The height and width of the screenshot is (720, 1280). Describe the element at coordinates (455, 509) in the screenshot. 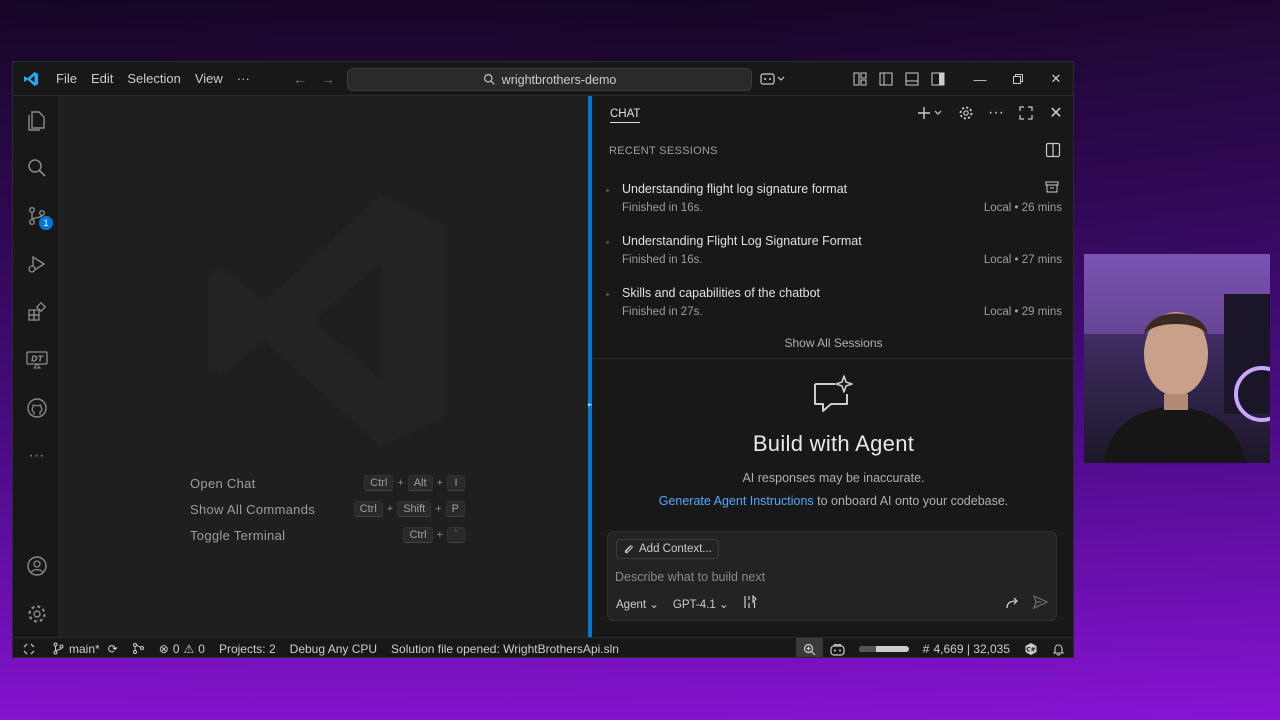

I see `key: P` at that location.